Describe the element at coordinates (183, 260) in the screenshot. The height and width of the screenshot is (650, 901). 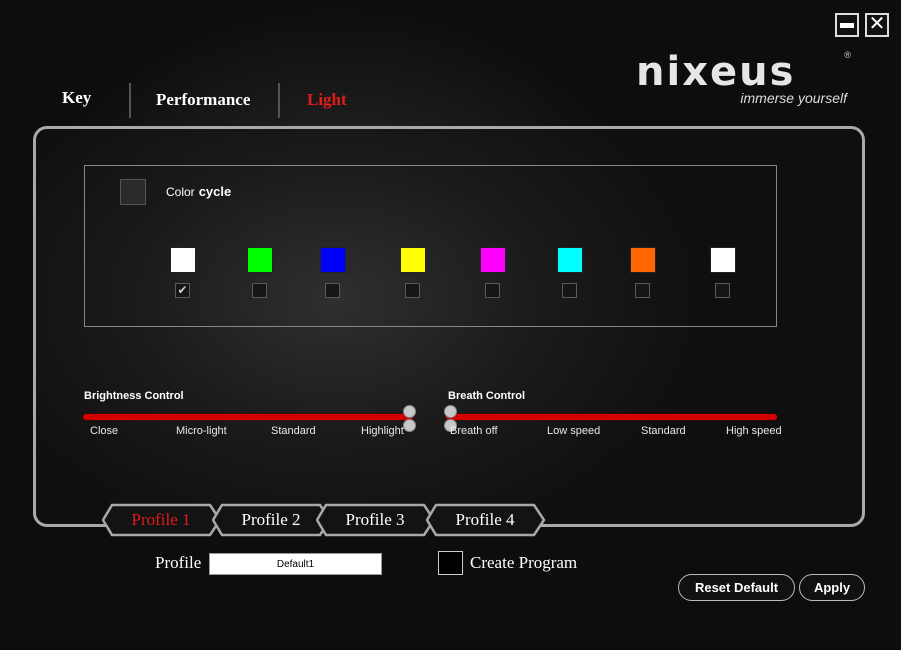
I see `color-swatch-white` at that location.